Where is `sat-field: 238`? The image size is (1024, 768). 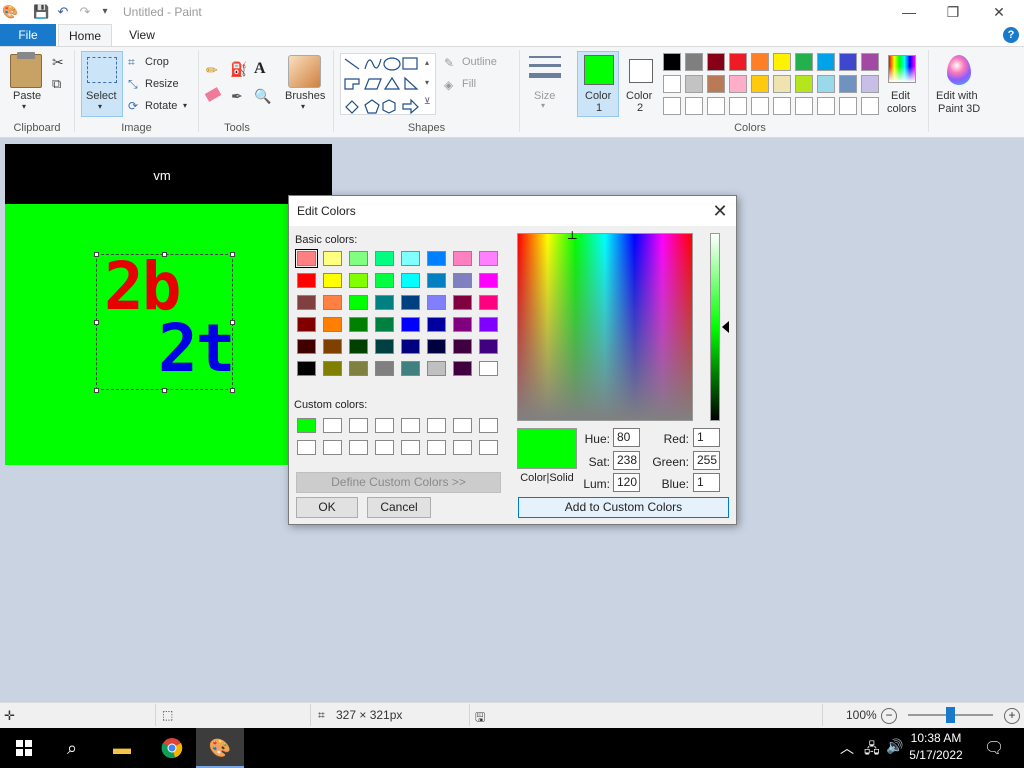
sat-field: 238 is located at coordinates (626, 460).